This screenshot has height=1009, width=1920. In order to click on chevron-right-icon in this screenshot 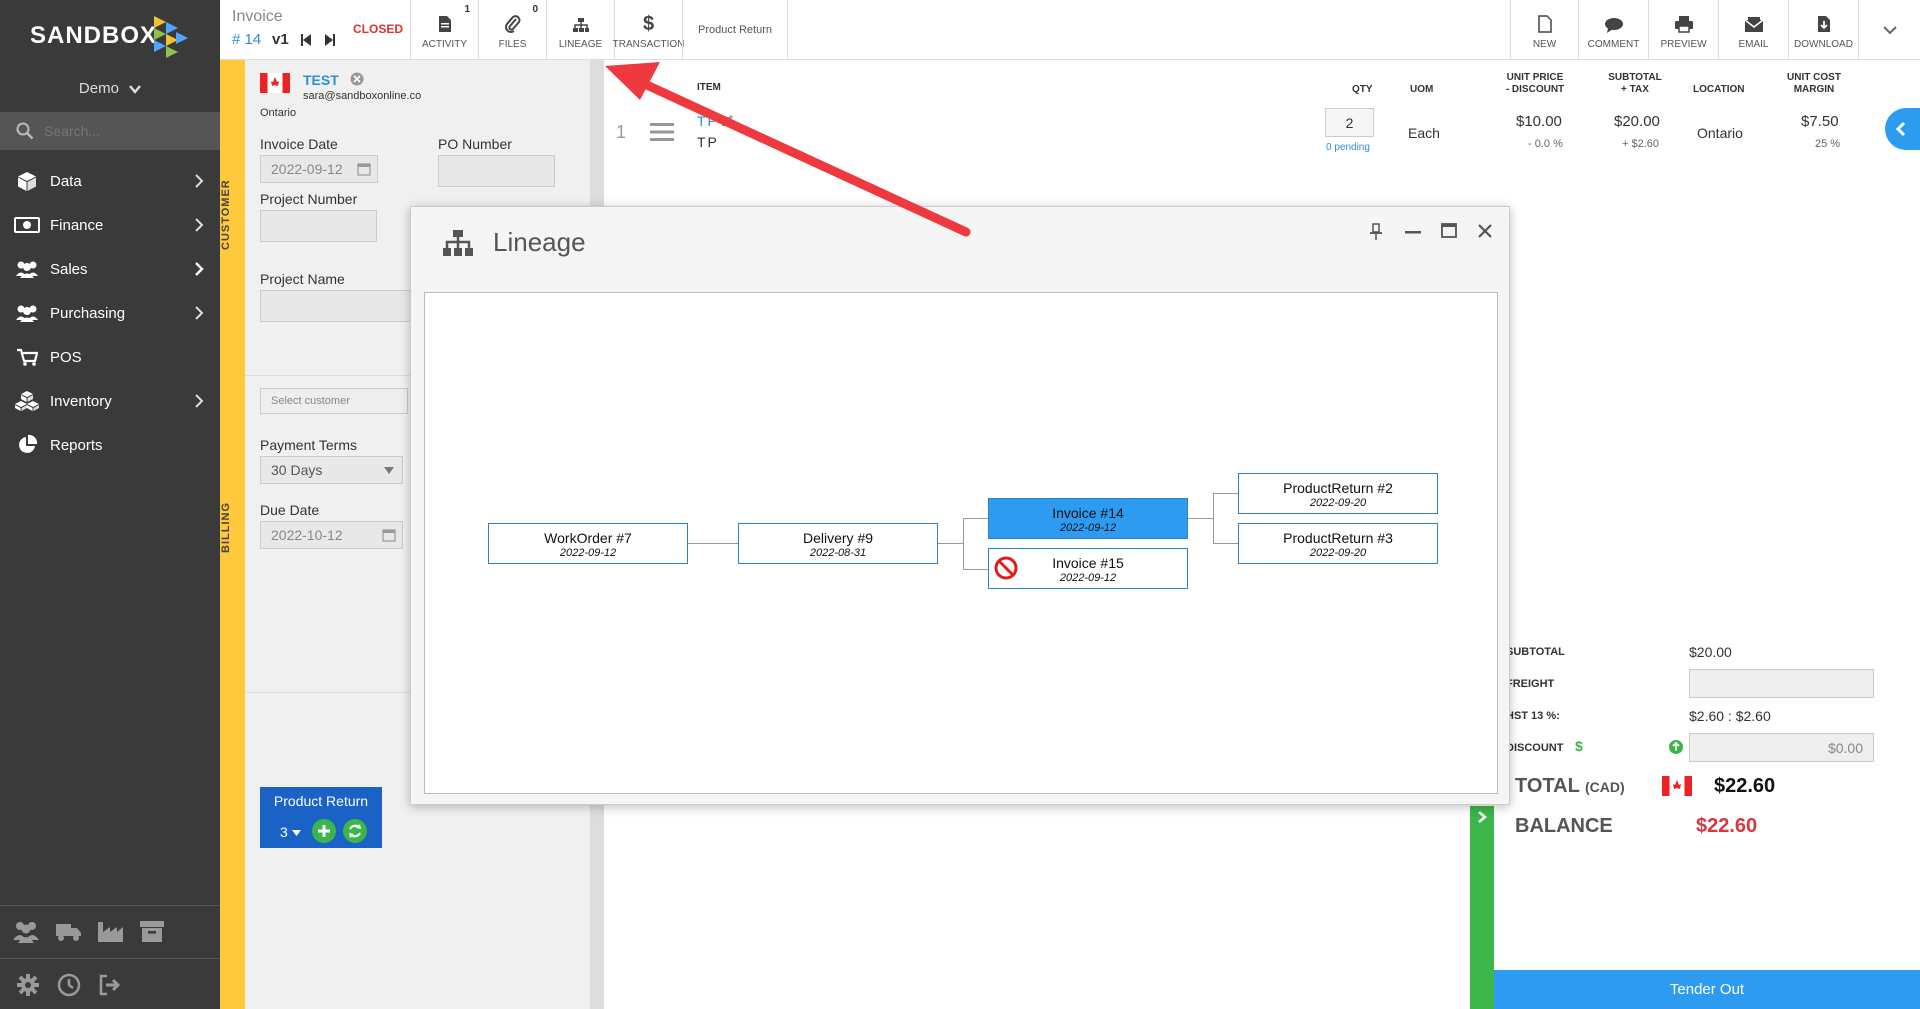, I will do `click(1482, 817)`.